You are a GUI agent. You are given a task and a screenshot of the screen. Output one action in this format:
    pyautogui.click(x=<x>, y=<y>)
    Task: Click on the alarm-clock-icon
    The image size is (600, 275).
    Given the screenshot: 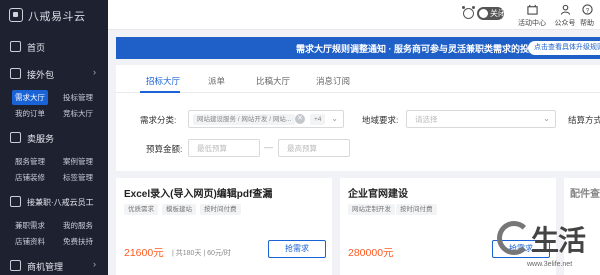 What is the action you would take?
    pyautogui.click(x=468, y=12)
    